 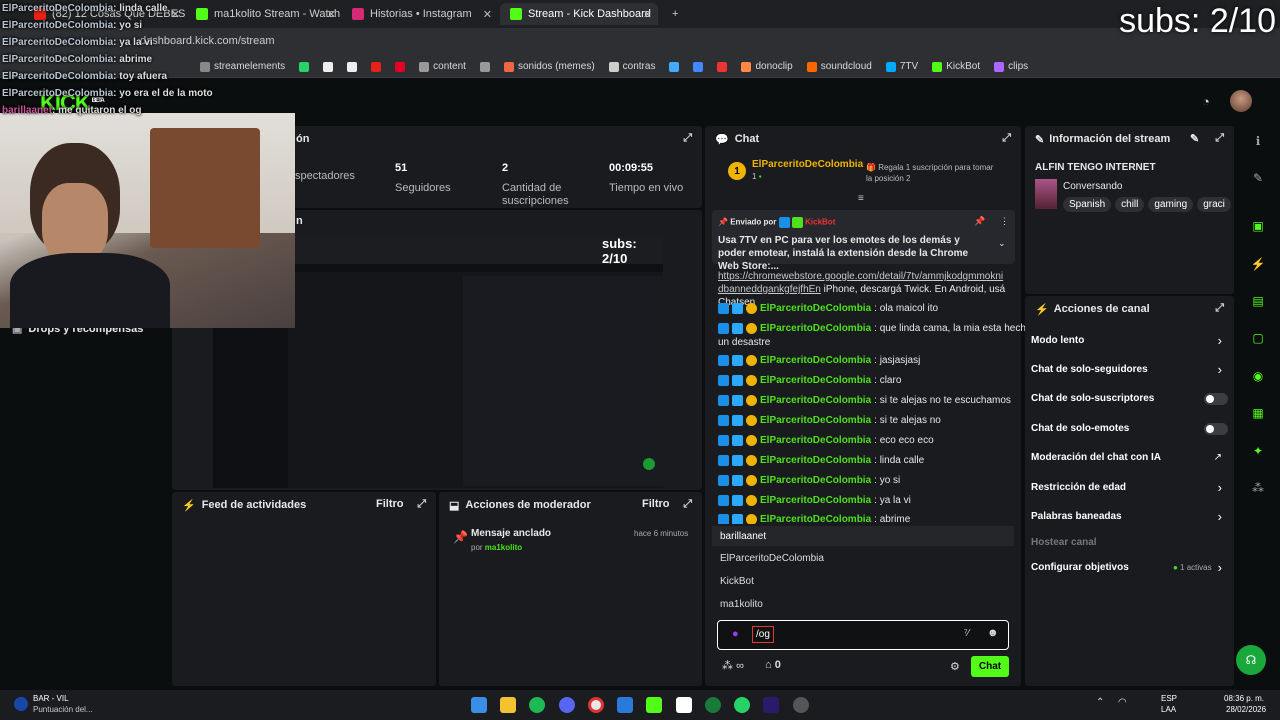 I want to click on chat-message: ElParceritoDeColombia: ya la vi, so click(x=814, y=500).